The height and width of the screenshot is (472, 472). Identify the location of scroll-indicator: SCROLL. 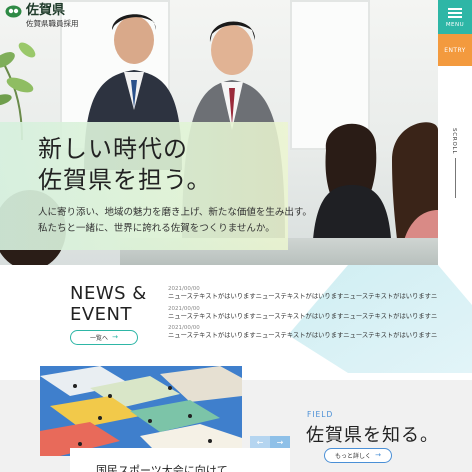
(456, 163).